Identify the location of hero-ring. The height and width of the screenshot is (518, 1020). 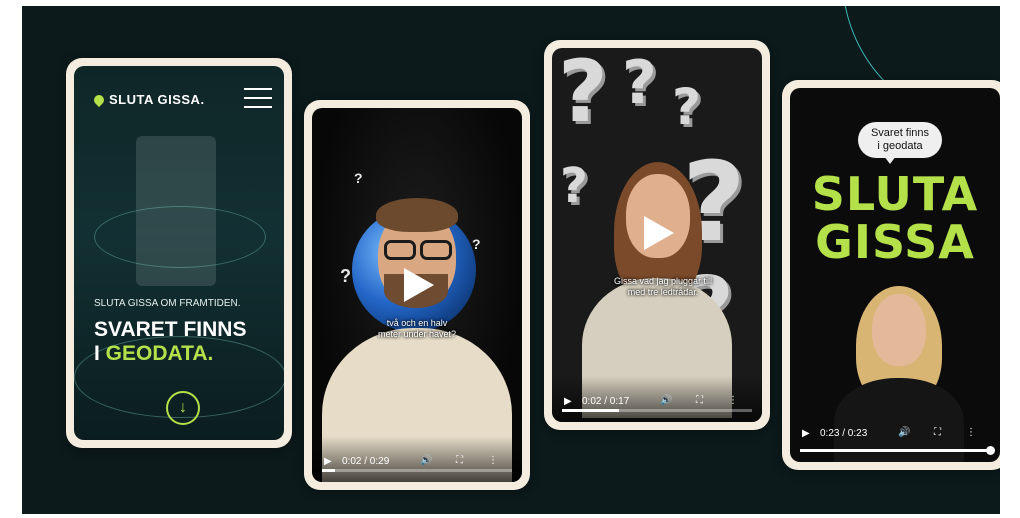
(180, 237).